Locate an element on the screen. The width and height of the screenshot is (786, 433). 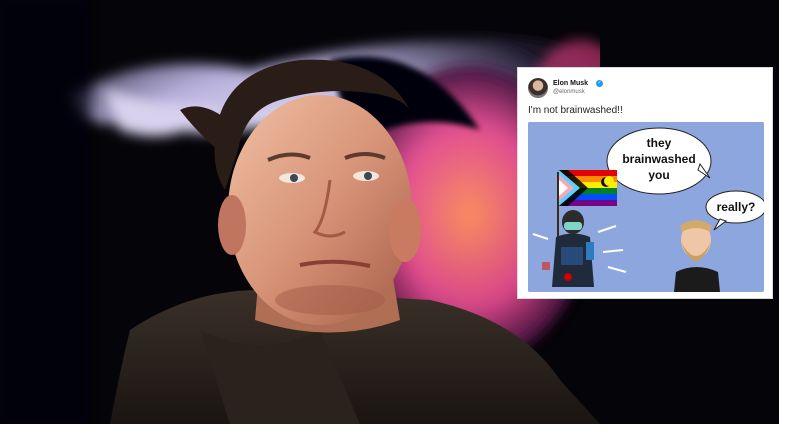
author-handle: @elonmusk is located at coordinates (569, 92).